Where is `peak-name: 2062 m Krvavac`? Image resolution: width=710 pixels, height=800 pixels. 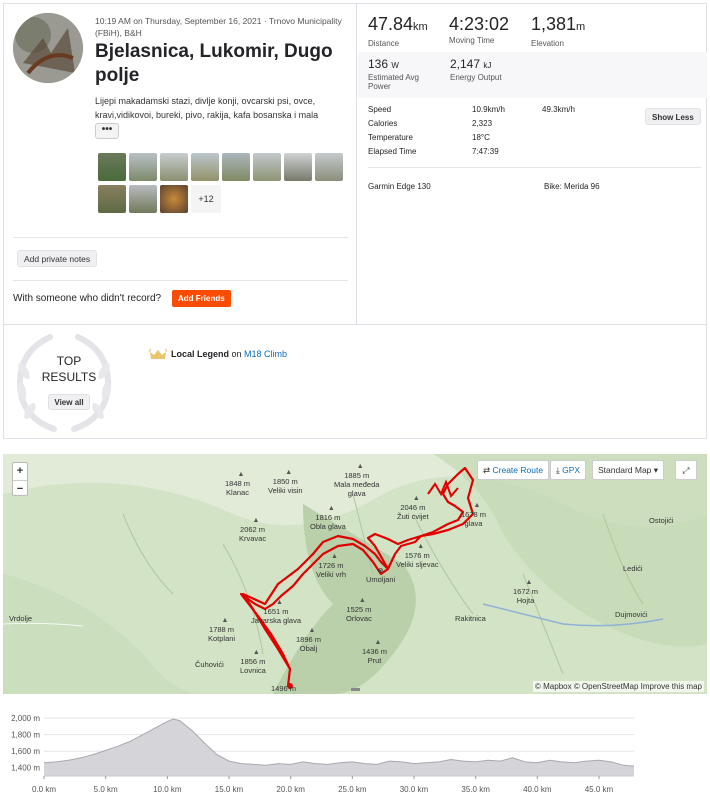 peak-name: 2062 m Krvavac is located at coordinates (253, 534).